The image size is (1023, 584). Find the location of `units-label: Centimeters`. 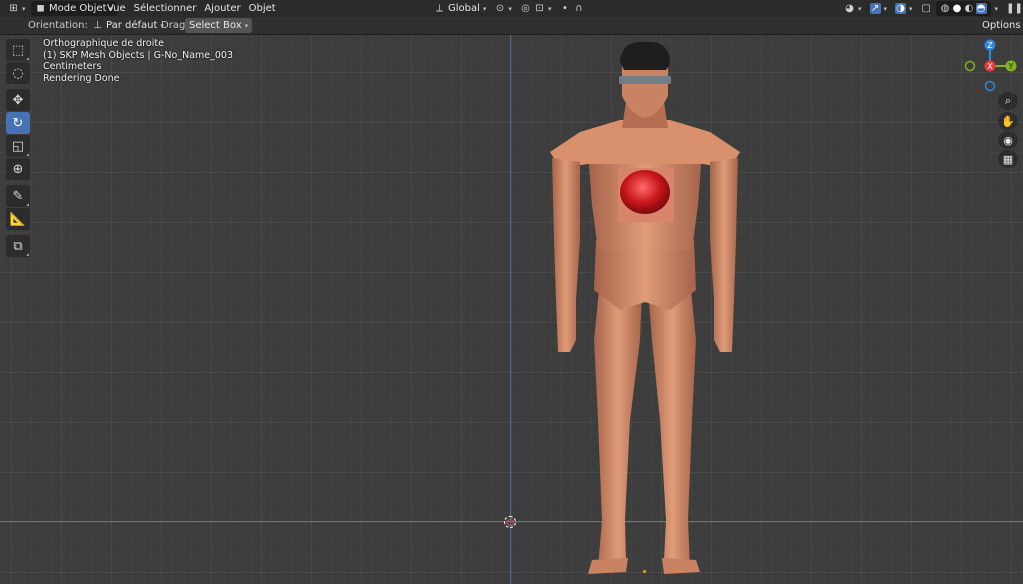

units-label: Centimeters is located at coordinates (72, 66).